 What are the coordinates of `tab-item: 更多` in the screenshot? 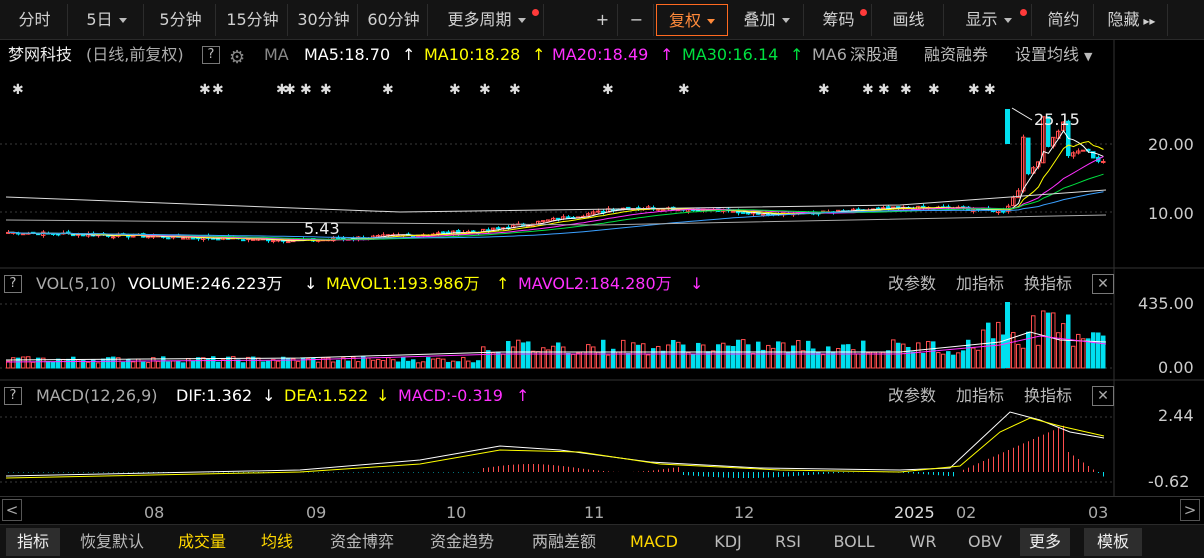 It's located at (1045, 542).